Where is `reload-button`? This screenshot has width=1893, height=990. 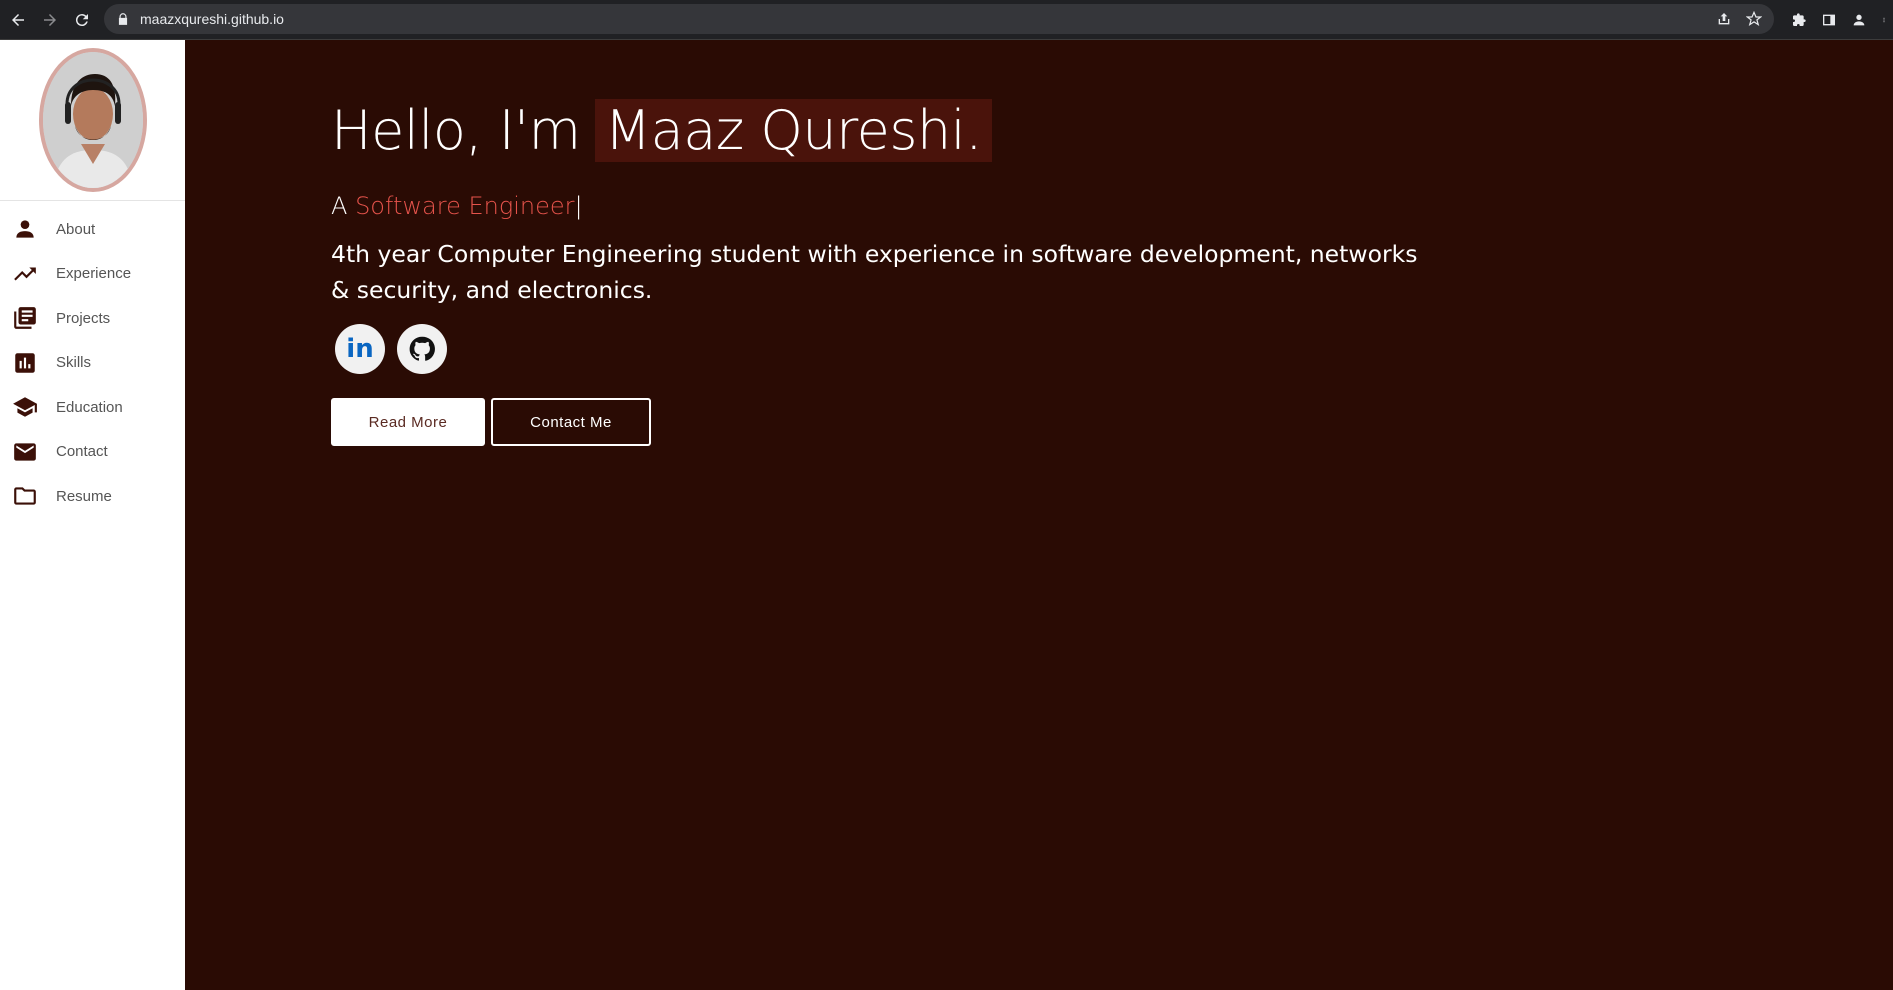
reload-button is located at coordinates (82, 20).